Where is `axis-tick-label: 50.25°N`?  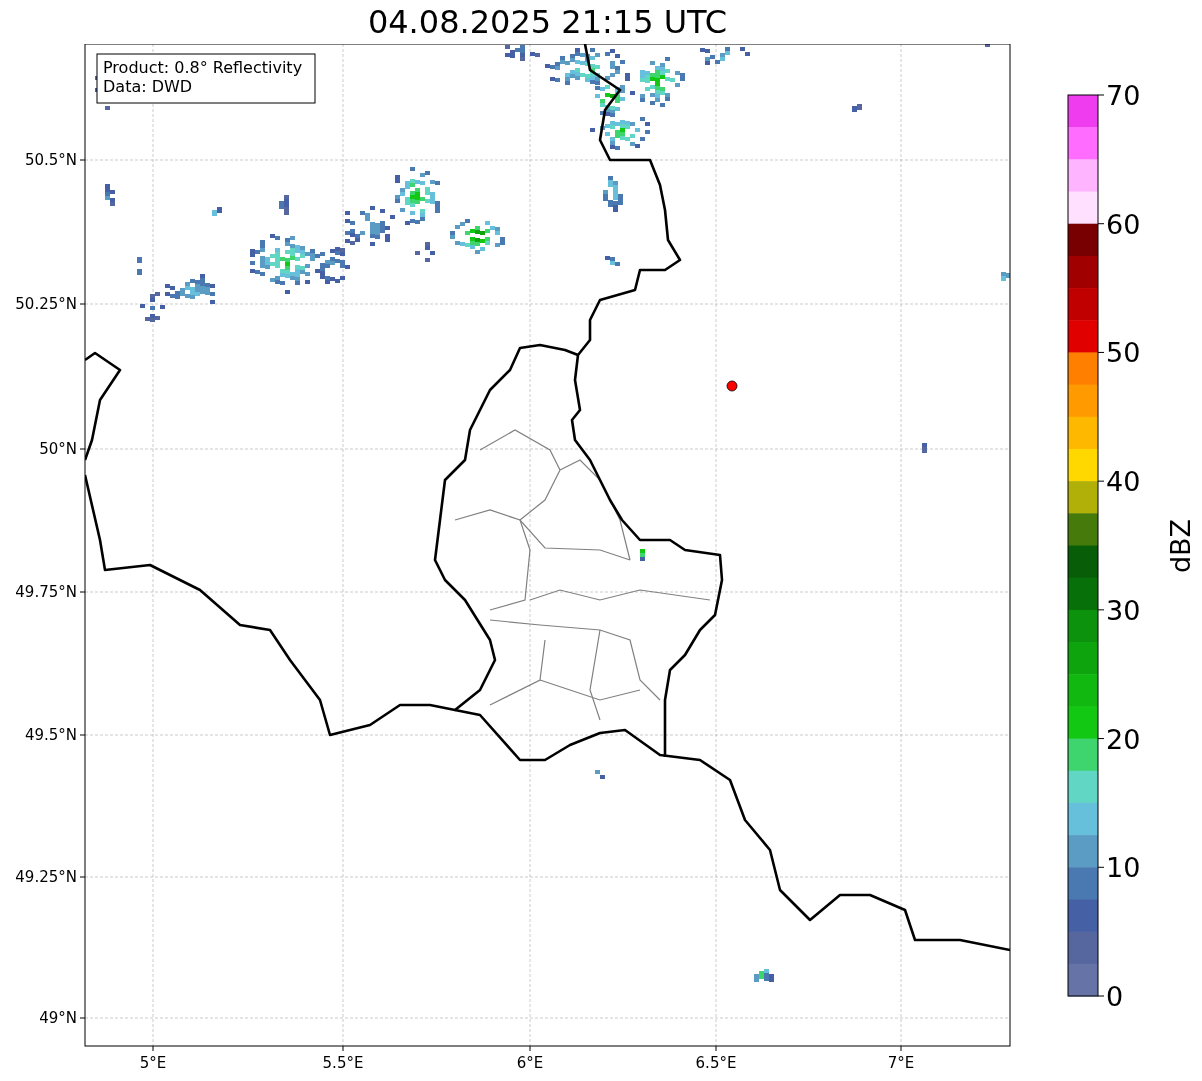 axis-tick-label: 50.25°N is located at coordinates (46, 304).